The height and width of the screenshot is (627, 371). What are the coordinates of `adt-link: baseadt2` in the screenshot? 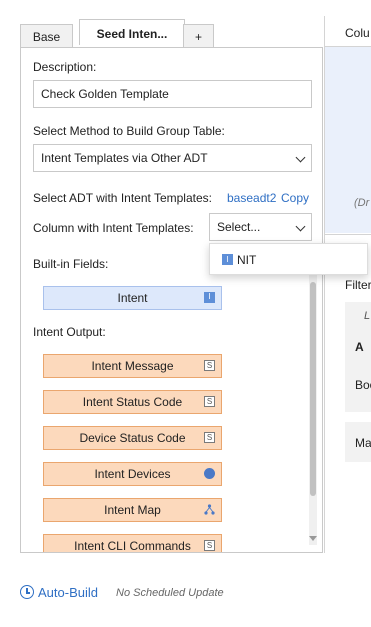 It's located at (251, 198).